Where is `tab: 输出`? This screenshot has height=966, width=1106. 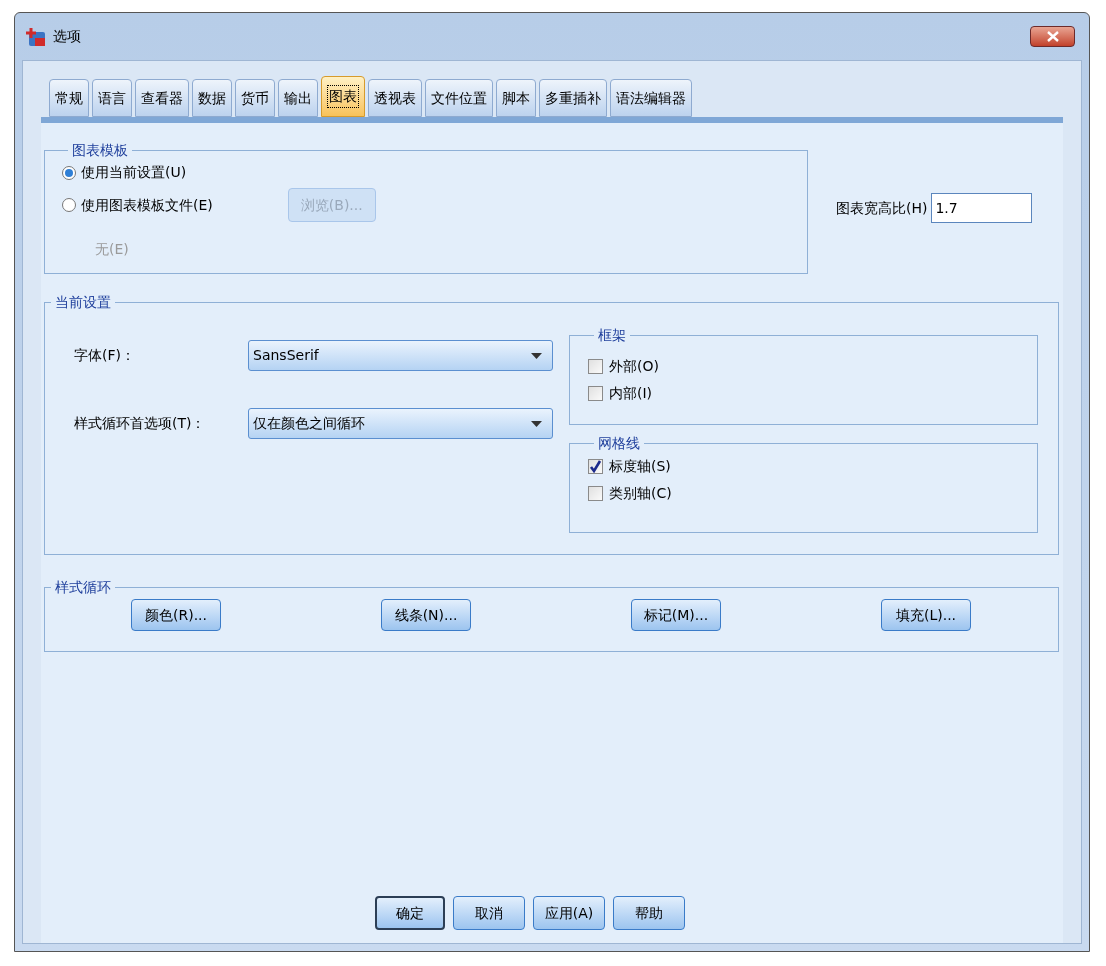 tab: 输出 is located at coordinates (298, 98).